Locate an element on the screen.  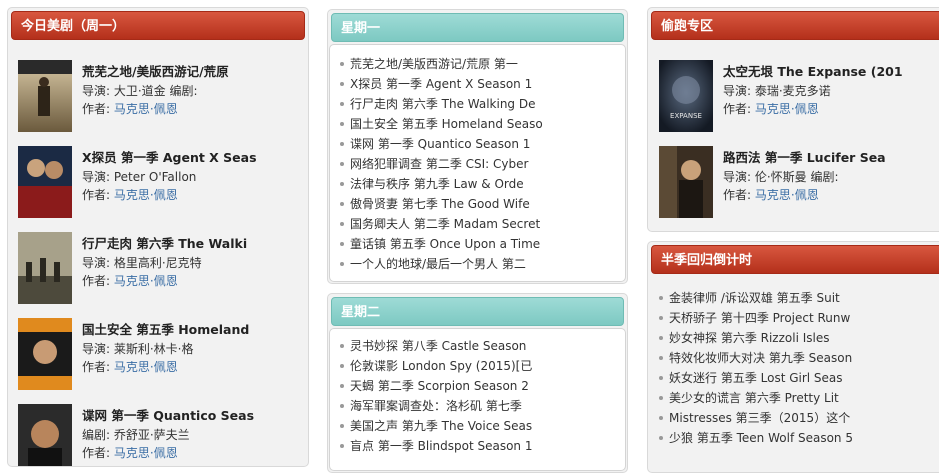
show-item: 荒芜之地/美版西游记/荒原 导演: 大卫·道金 编剧: 作者: 马克思·佩恩 is located at coordinates (163, 96).